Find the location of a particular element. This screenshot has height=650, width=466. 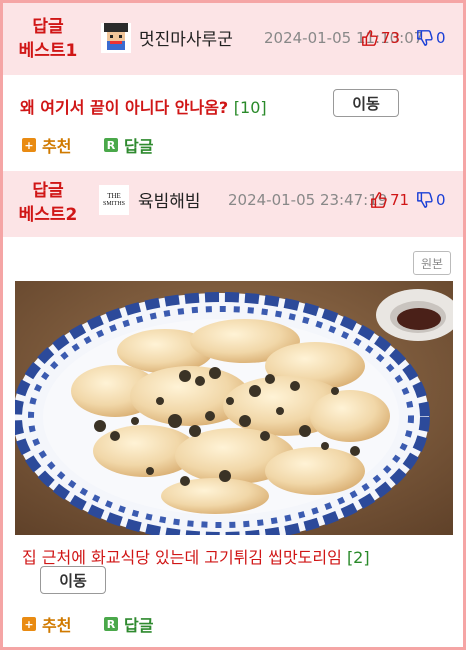

comment-text: 집 근처에 화교식당 있는데 고기튀김 씹맛도리임 is located at coordinates (182, 557).